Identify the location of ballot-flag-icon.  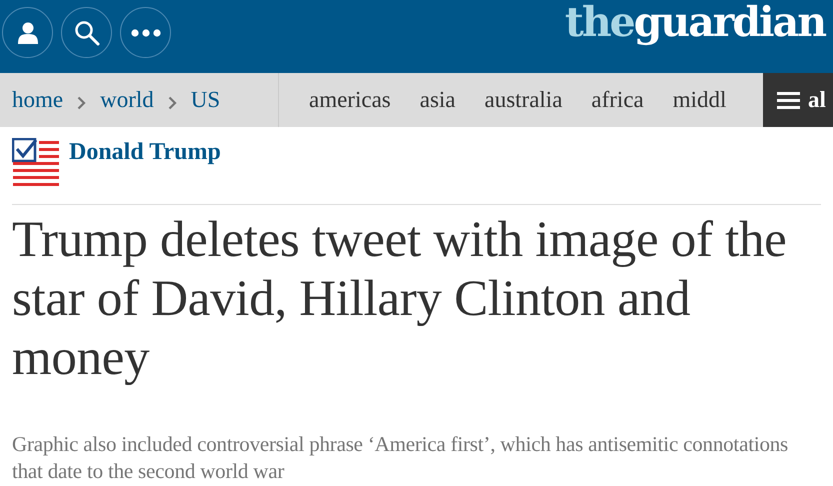
(36, 162).